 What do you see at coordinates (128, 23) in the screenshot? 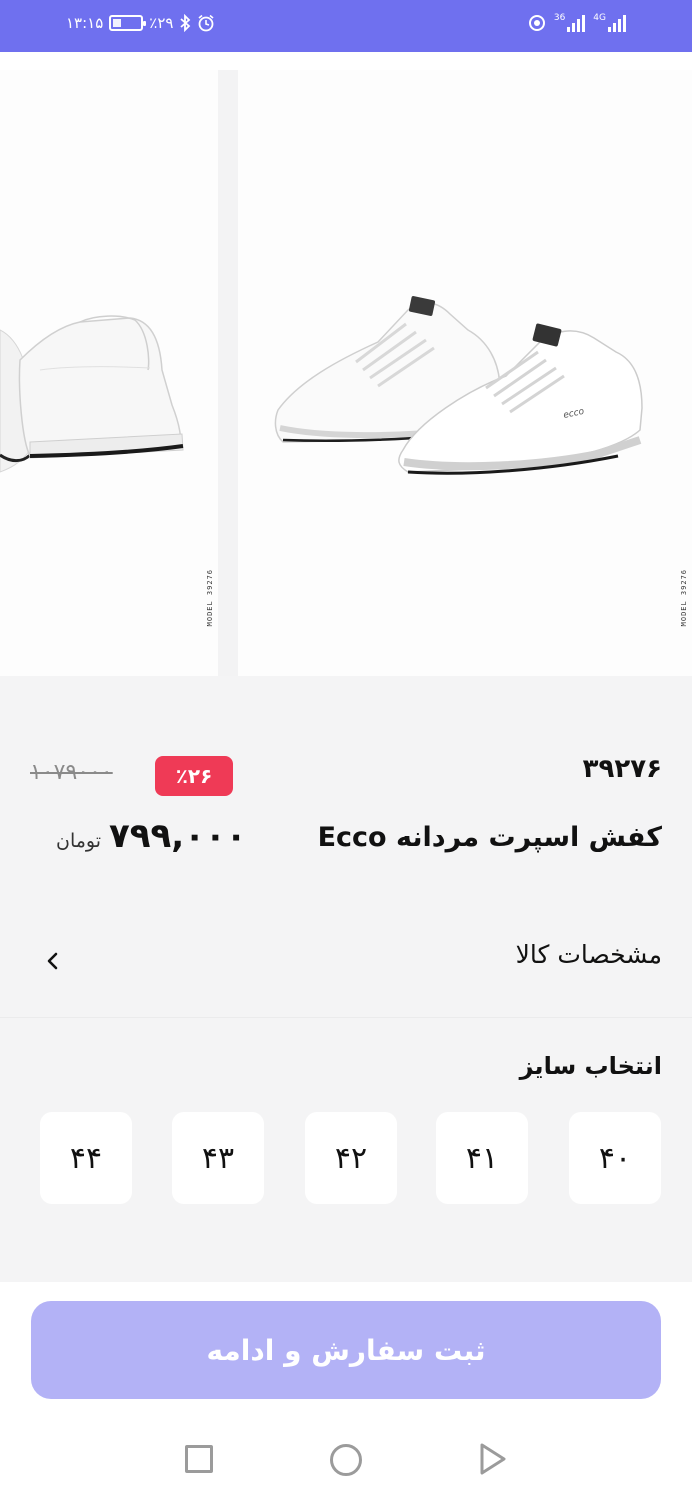
I see `battery-icon` at bounding box center [128, 23].